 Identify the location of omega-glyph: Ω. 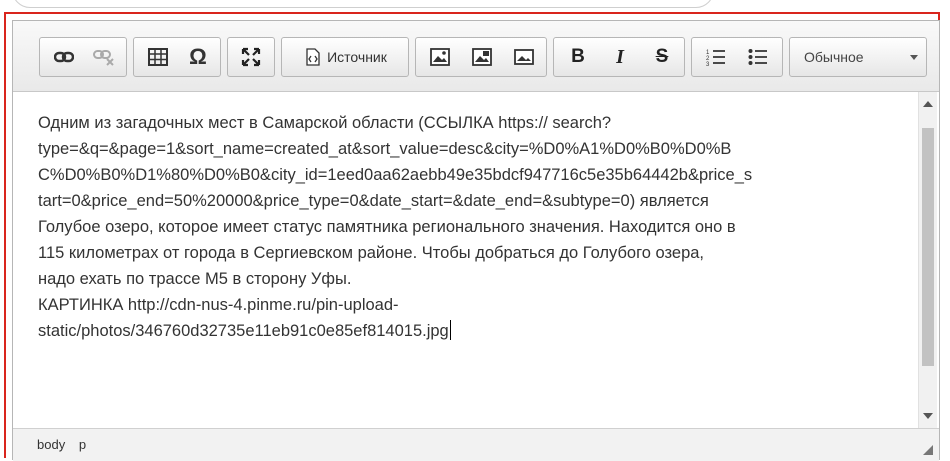
(198, 56).